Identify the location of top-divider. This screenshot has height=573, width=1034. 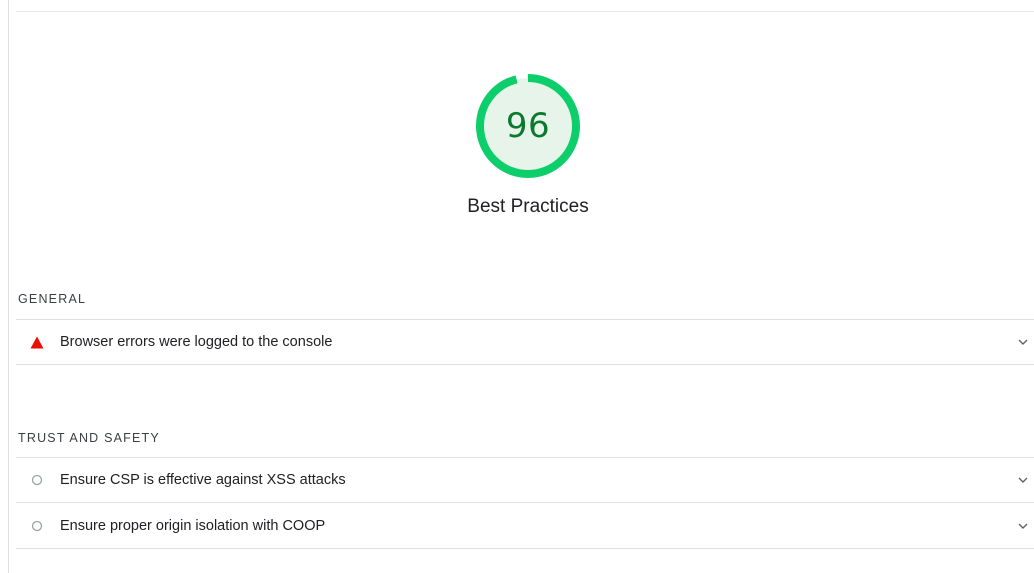
(525, 11).